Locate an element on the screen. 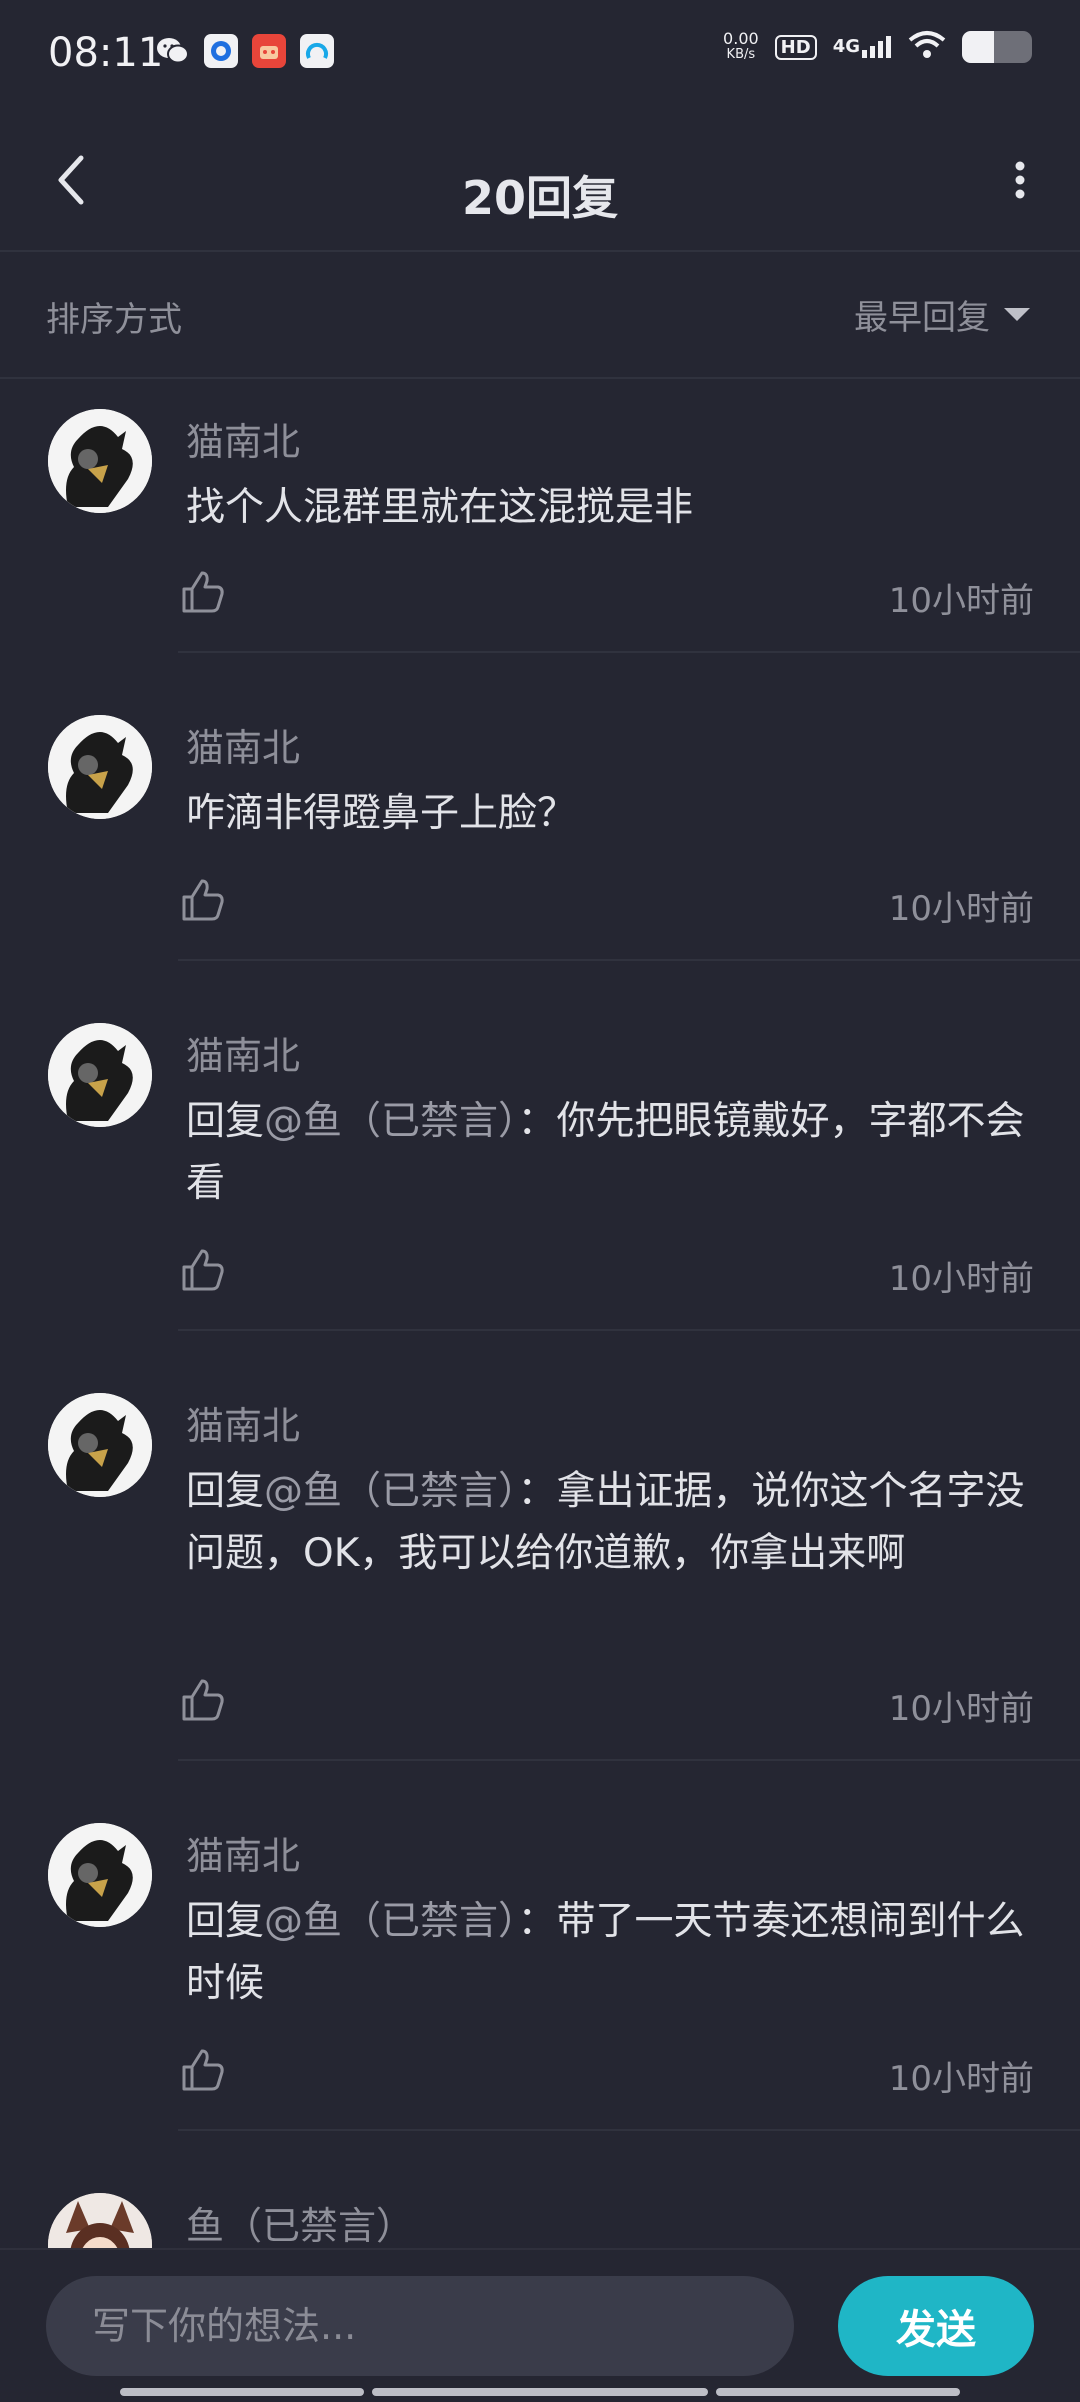 Image resolution: width=1080 pixels, height=2402 pixels. comment-item: 猫南北 找个人混群里就在这混搅是非 10小时前 is located at coordinates (540, 515).